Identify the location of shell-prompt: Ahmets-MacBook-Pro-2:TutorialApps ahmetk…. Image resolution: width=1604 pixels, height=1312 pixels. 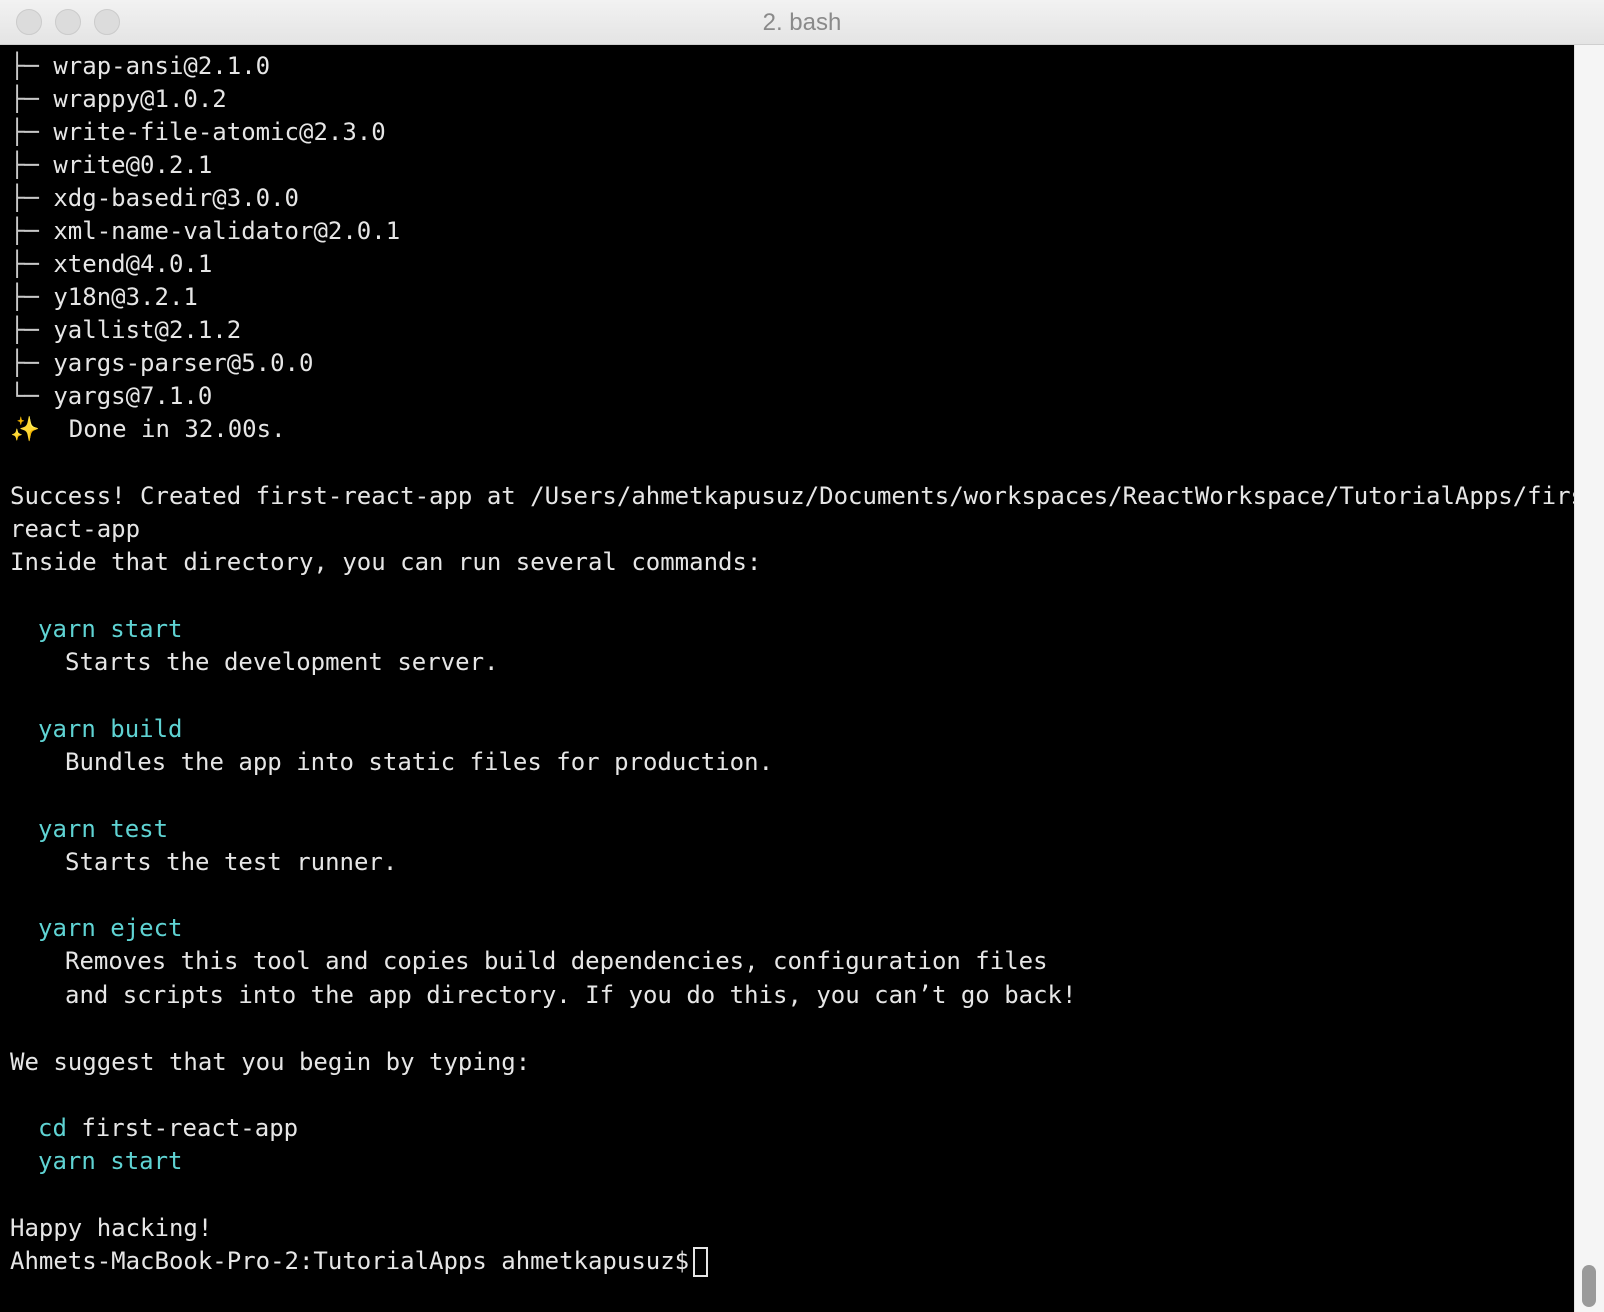
(350, 1261).